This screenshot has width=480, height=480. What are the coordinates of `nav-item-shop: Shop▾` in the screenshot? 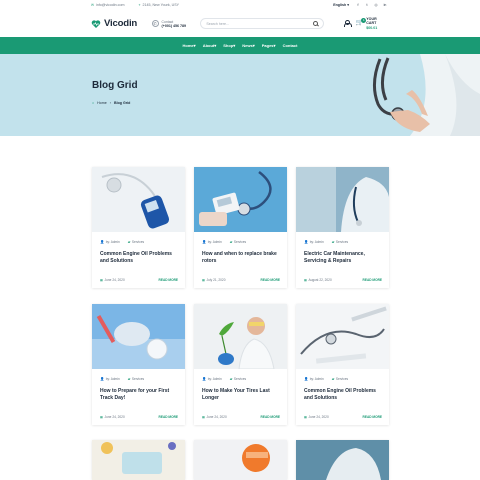 It's located at (229, 45).